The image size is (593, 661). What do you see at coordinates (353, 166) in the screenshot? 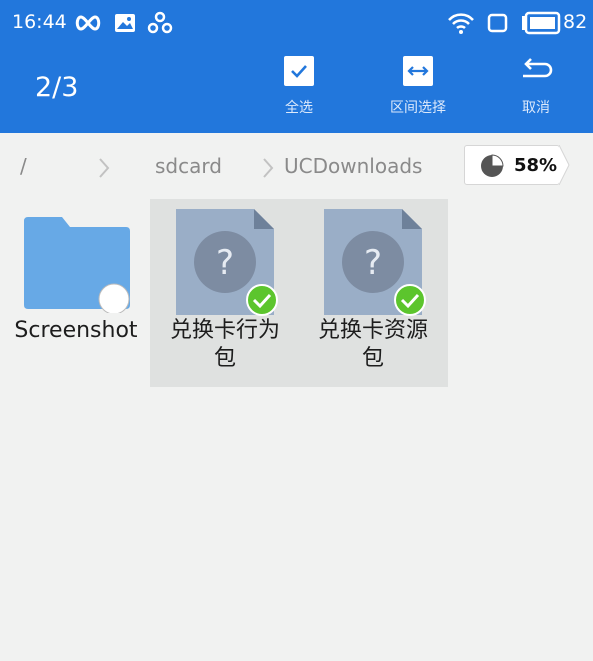
I see `breadcrumb-item-ucdownloads: UCDownloads` at bounding box center [353, 166].